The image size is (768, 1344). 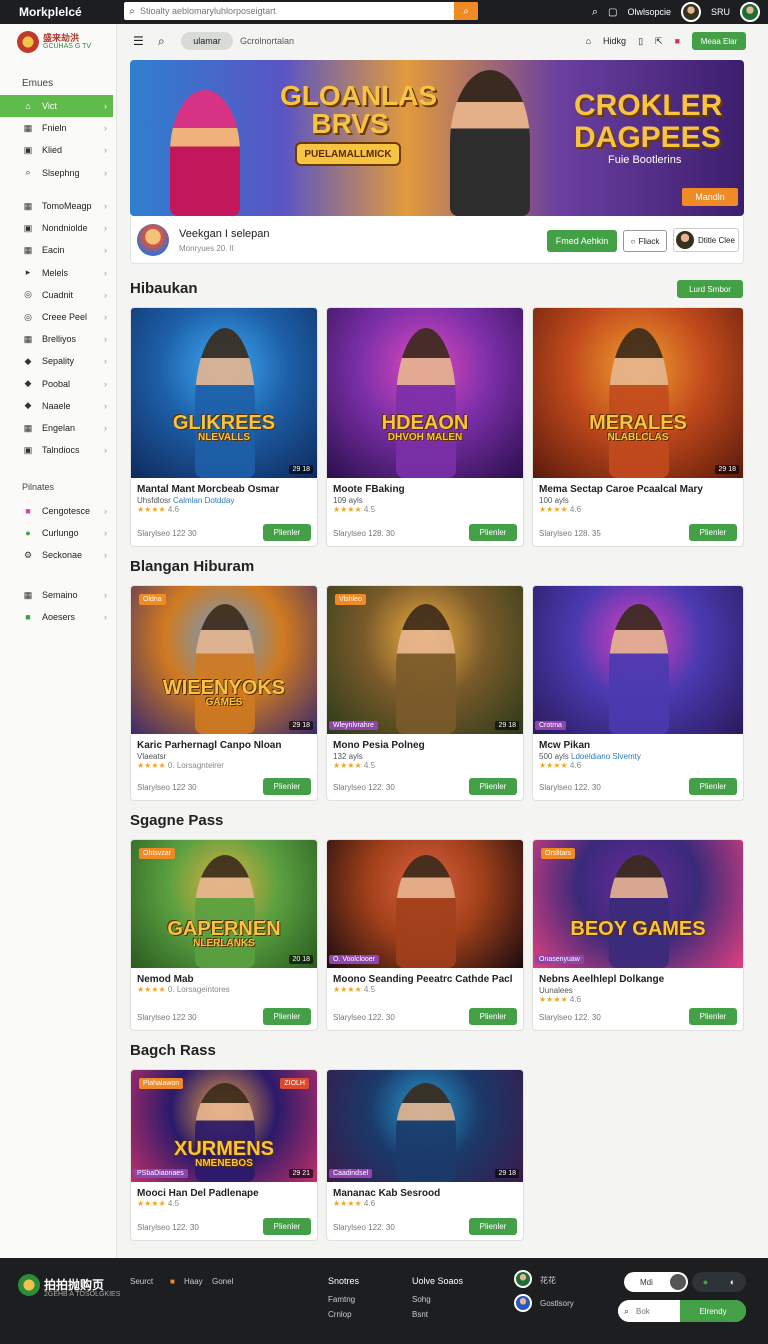 I want to click on top-right-label: Olwlsopcie, so click(x=649, y=12).